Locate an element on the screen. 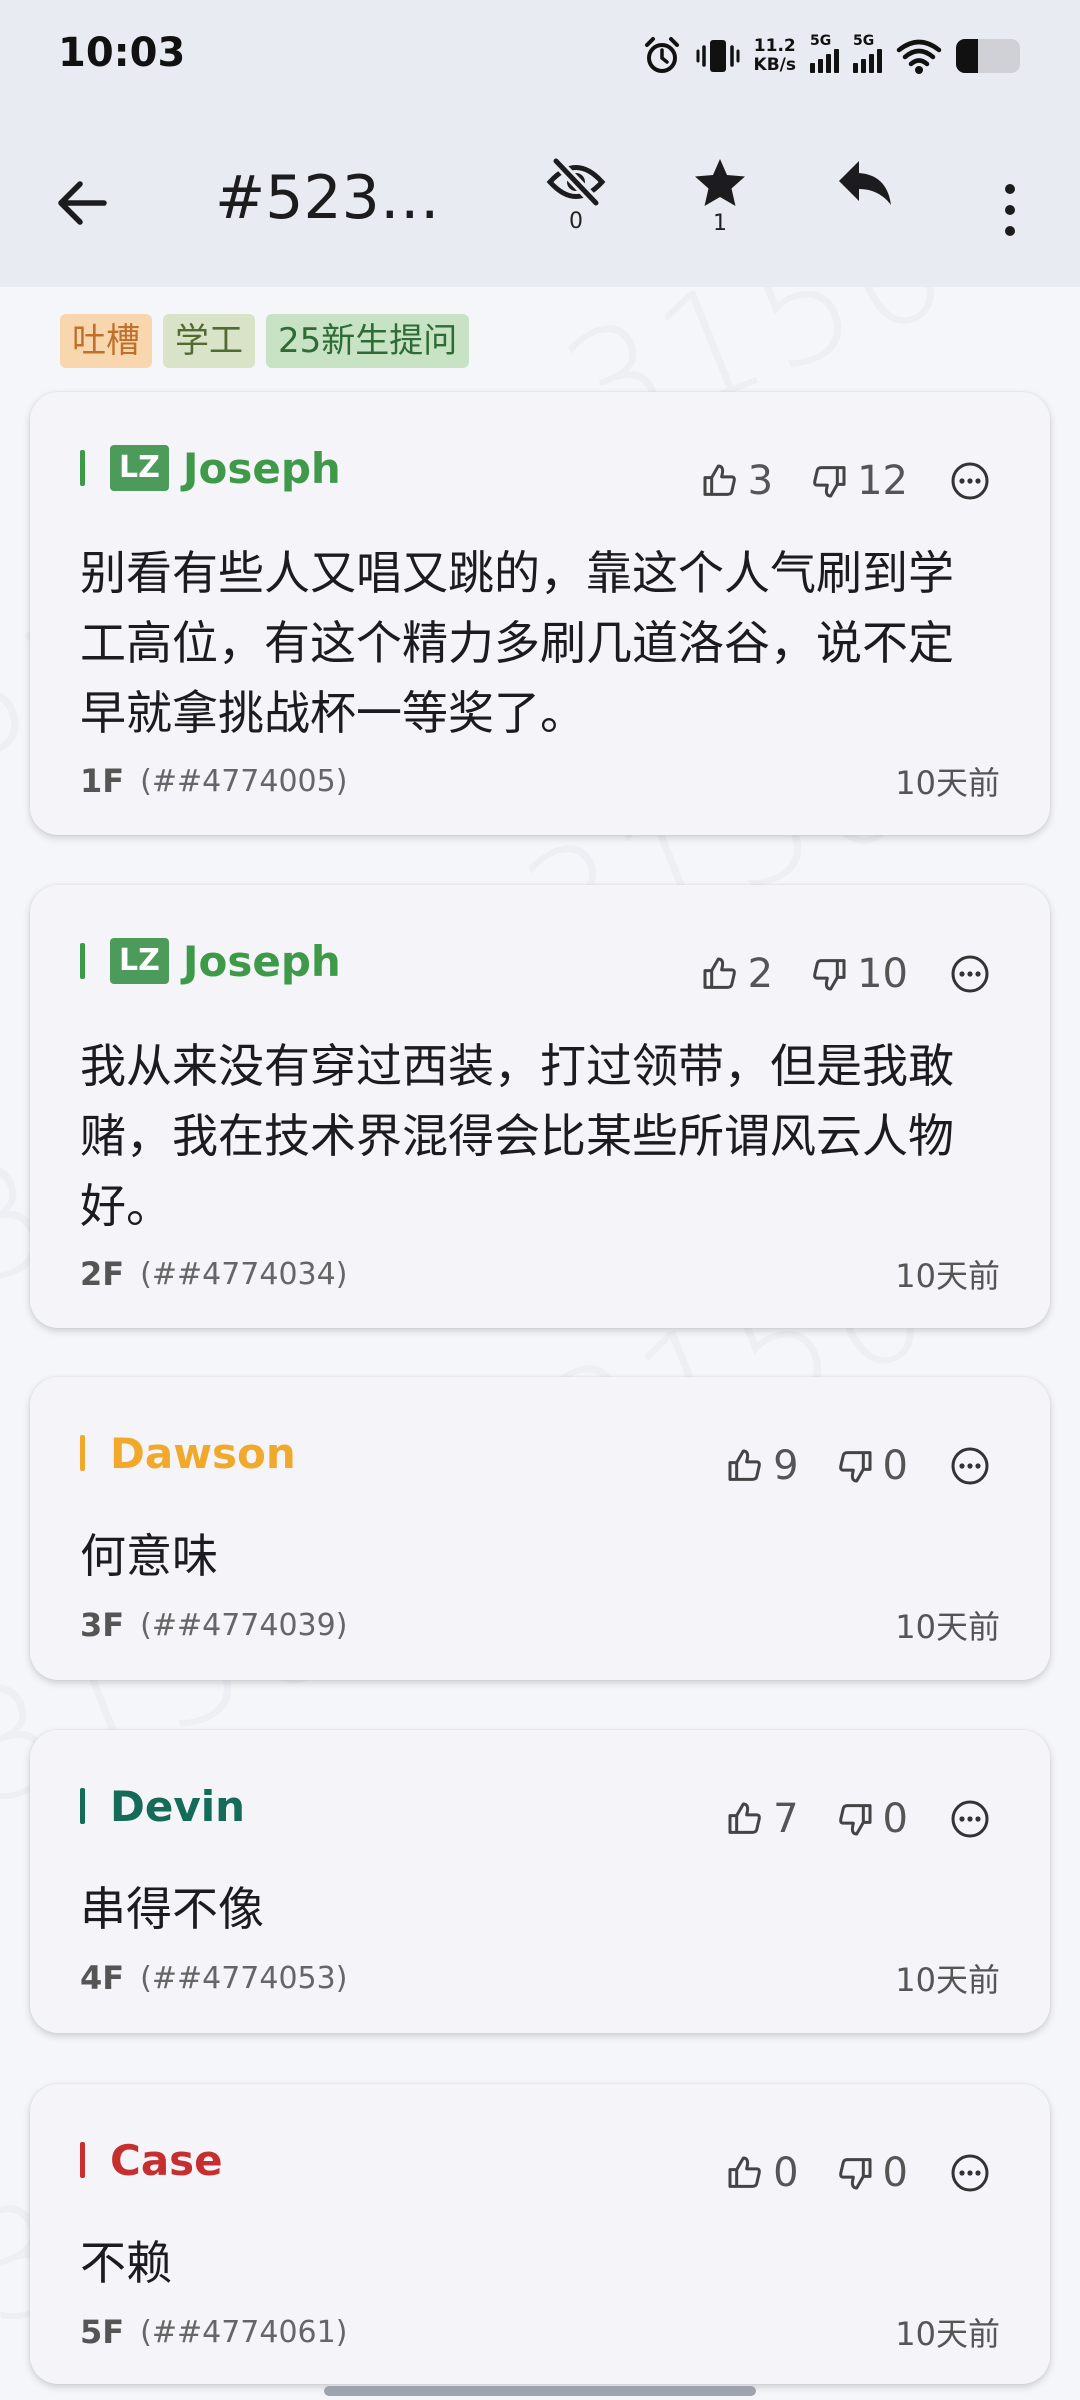 The width and height of the screenshot is (1080, 2400). back-arrow-icon is located at coordinates (82, 203).